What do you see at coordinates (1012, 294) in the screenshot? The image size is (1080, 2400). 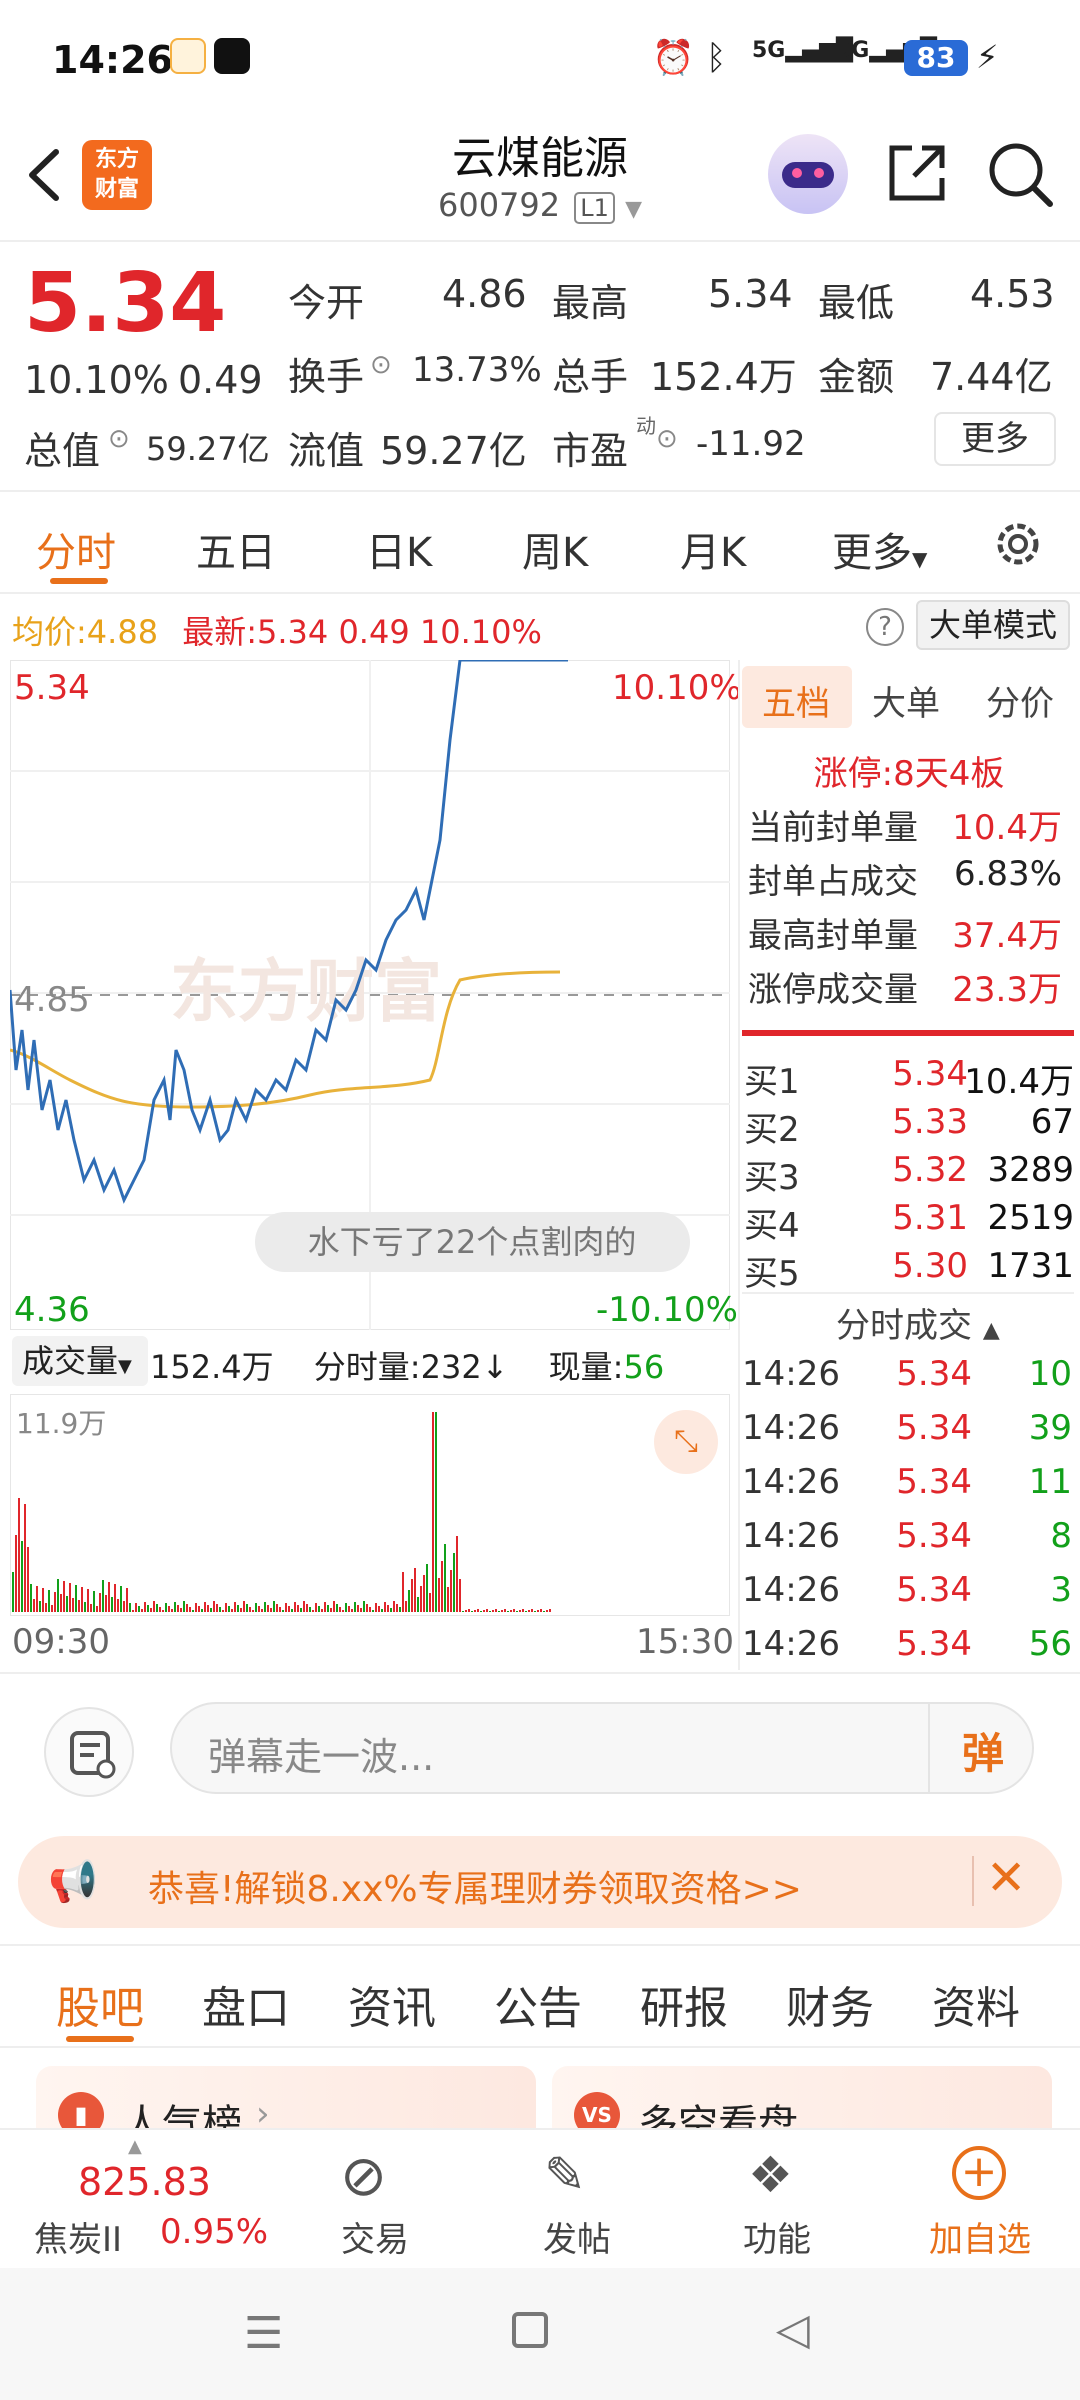 I see `low-value: 4.53` at bounding box center [1012, 294].